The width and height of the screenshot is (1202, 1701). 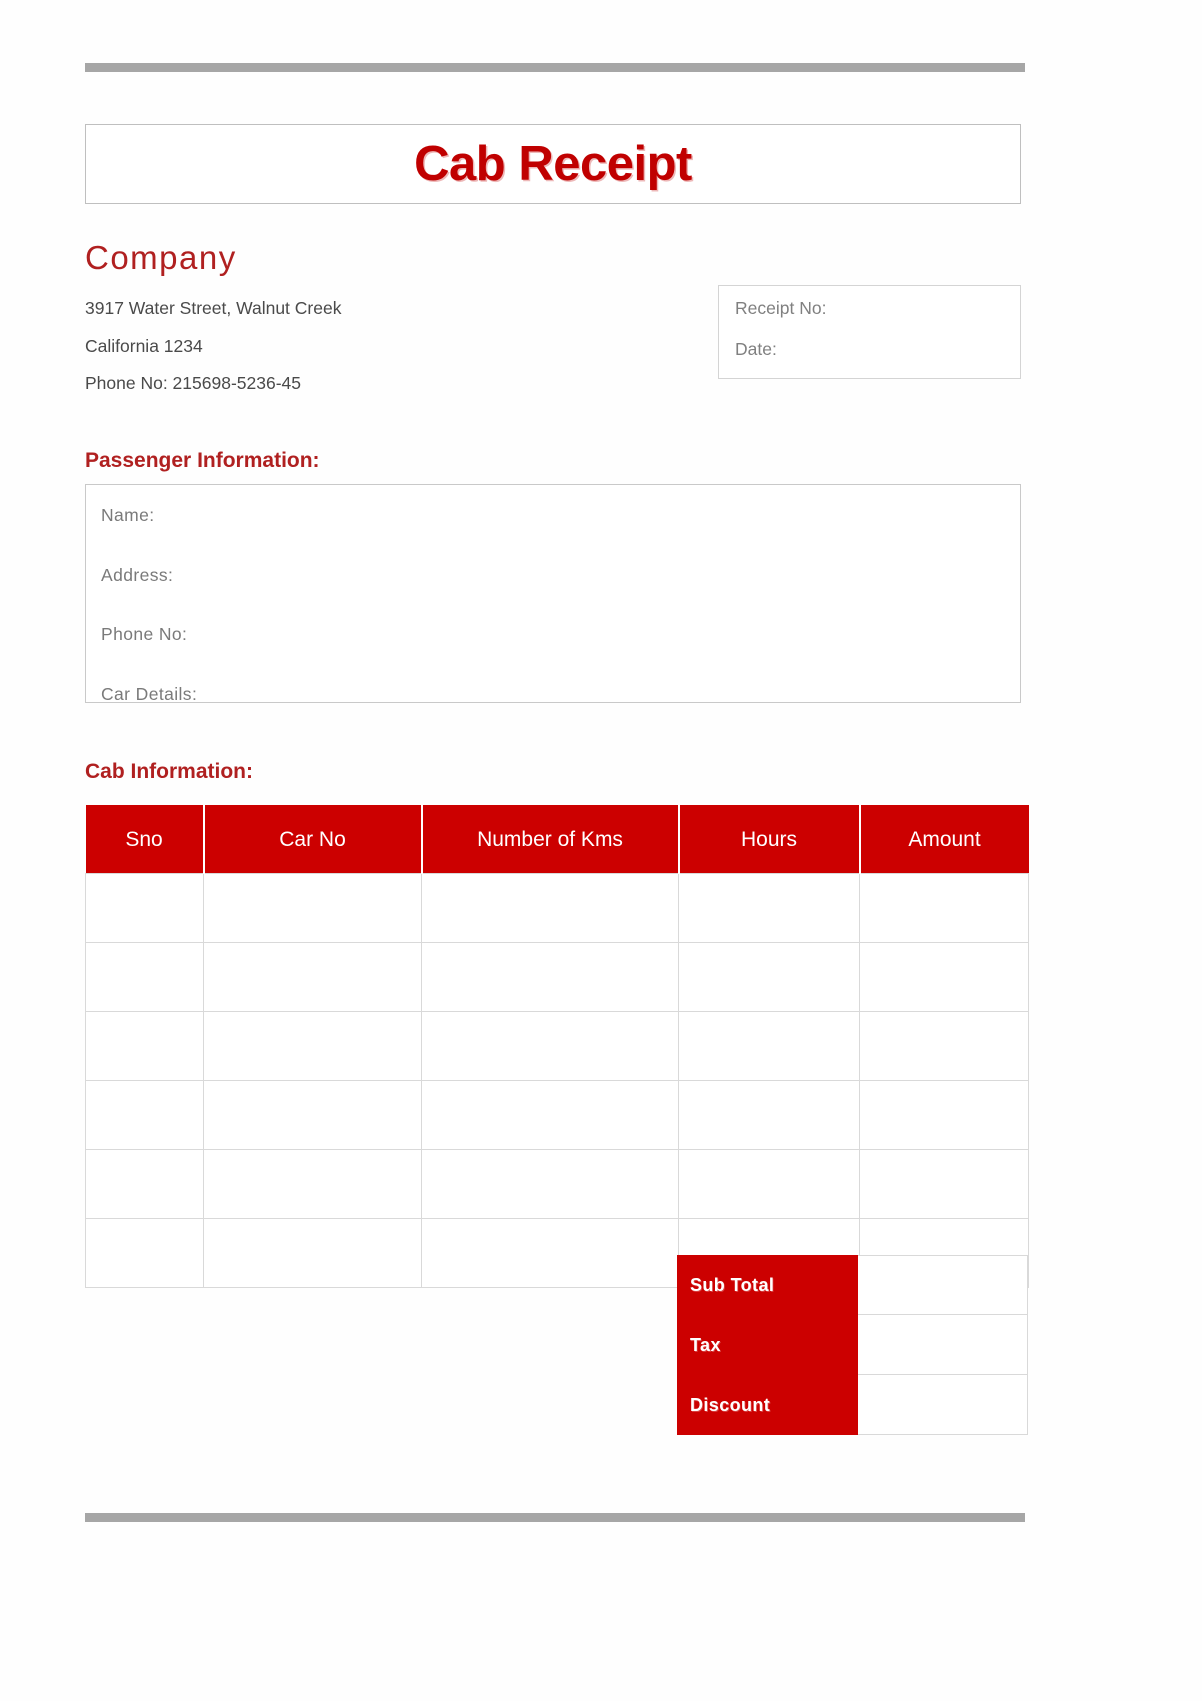 I want to click on totals-block: Sub Total Tax Discount, so click(x=852, y=1345).